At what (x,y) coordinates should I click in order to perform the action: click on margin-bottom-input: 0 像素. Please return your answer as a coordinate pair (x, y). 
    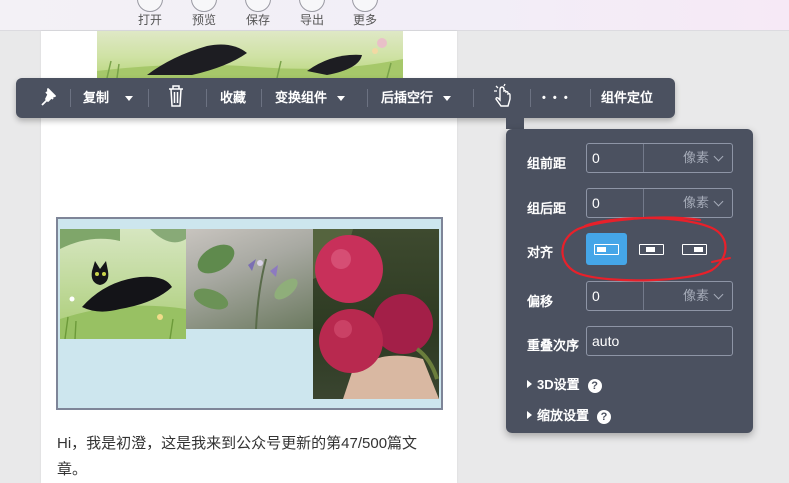
    Looking at the image, I should click on (659, 203).